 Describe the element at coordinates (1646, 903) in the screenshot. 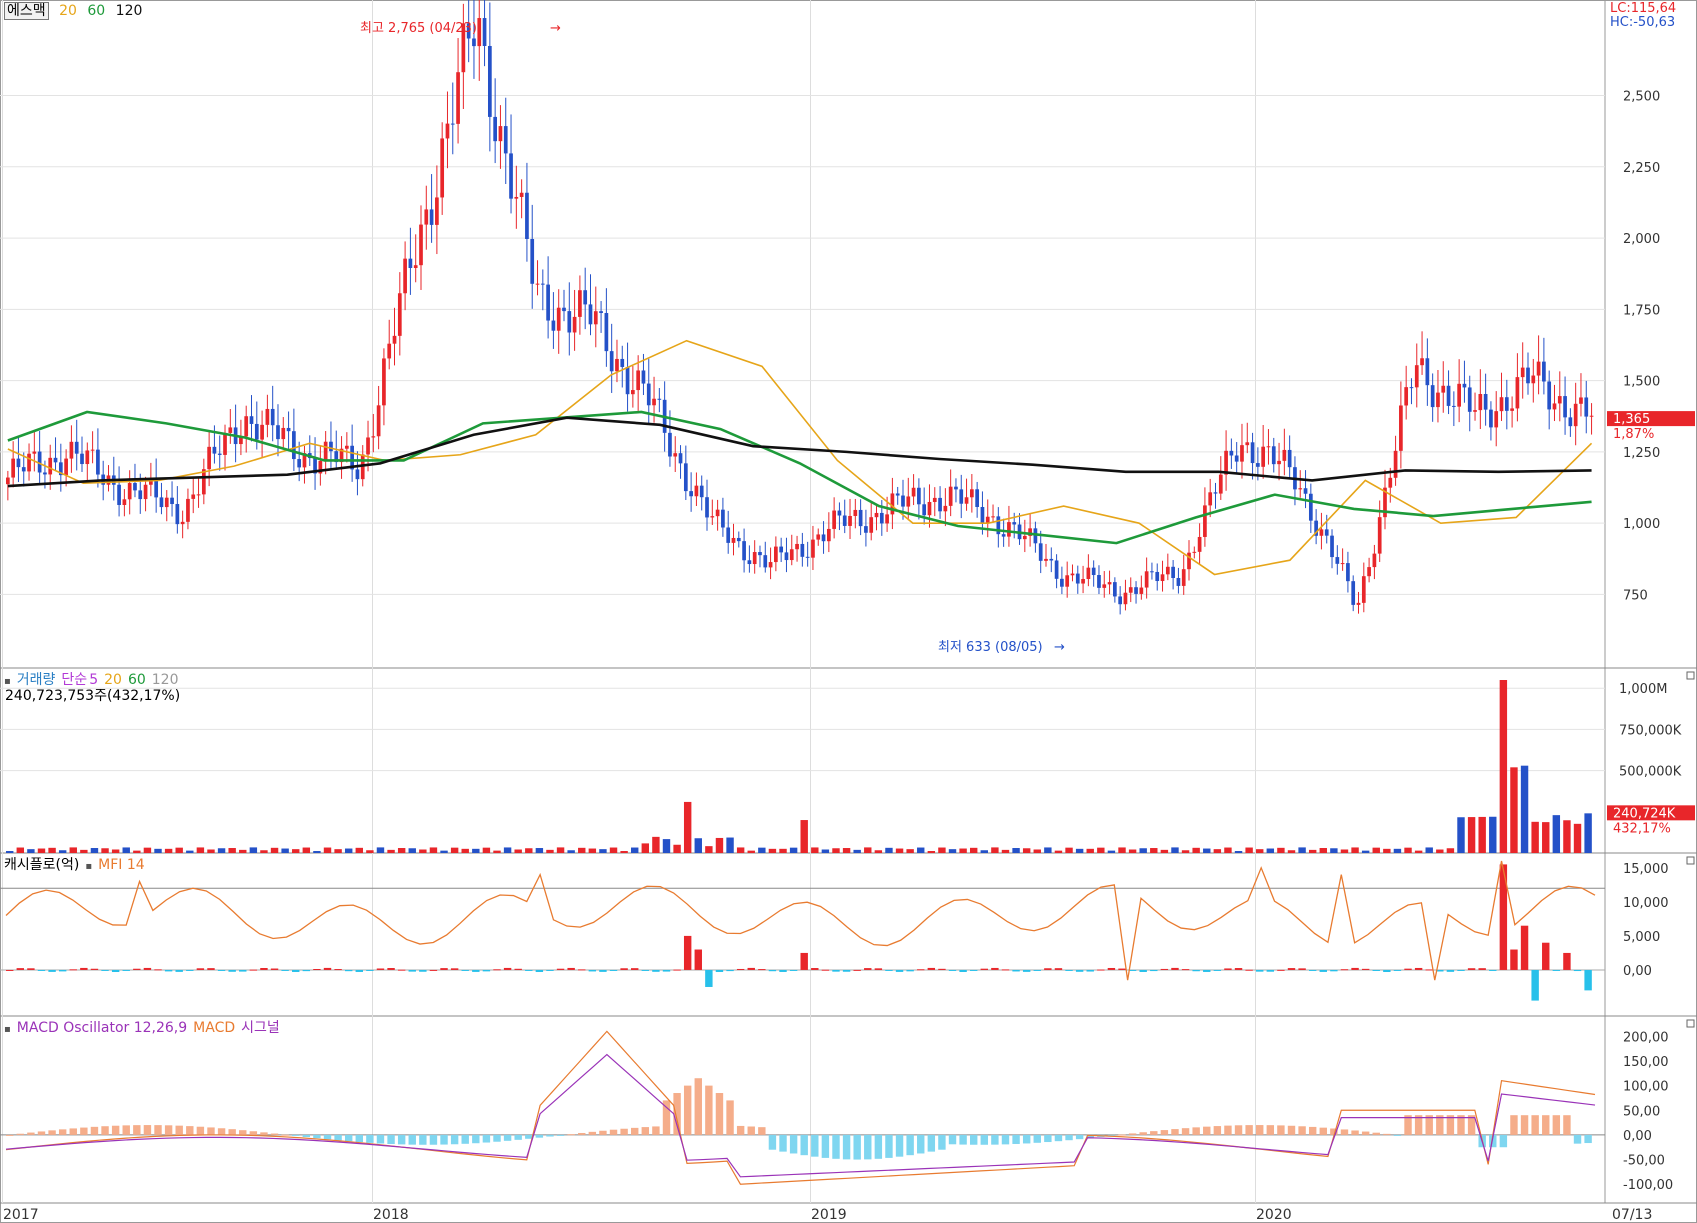

I see `mfi-tick-label: 10,000` at that location.